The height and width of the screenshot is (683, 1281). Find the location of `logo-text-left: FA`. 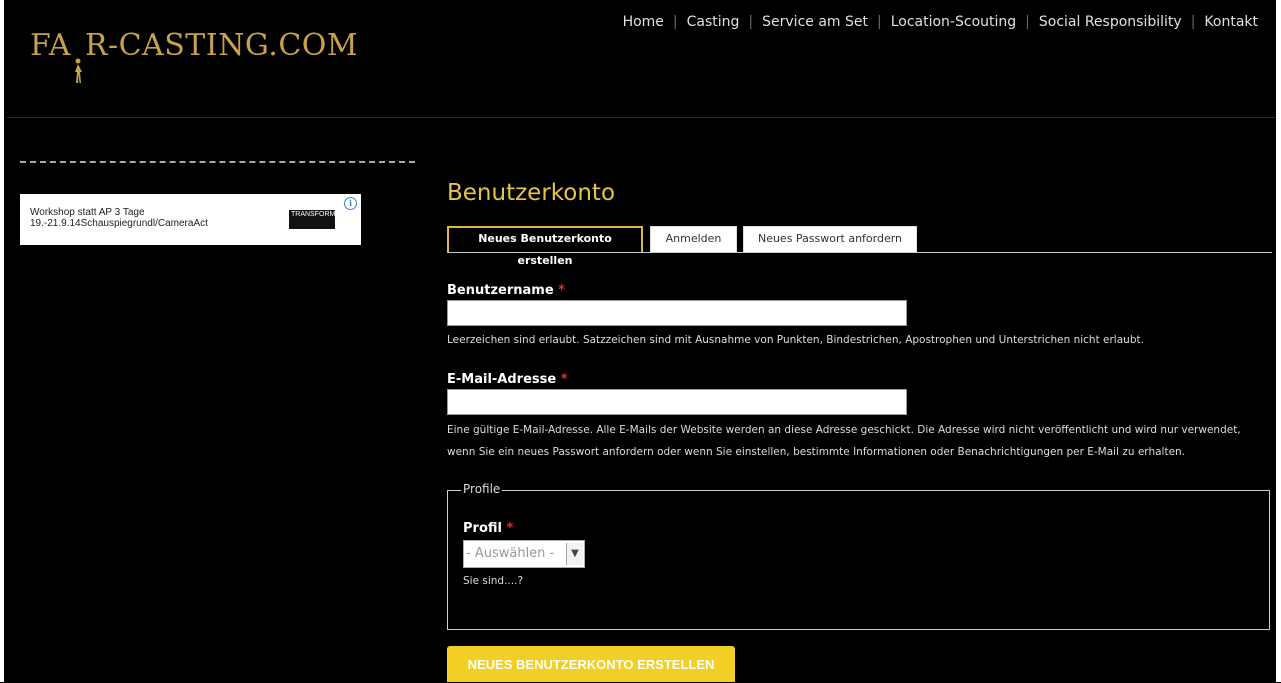

logo-text-left: FA is located at coordinates (50, 45).